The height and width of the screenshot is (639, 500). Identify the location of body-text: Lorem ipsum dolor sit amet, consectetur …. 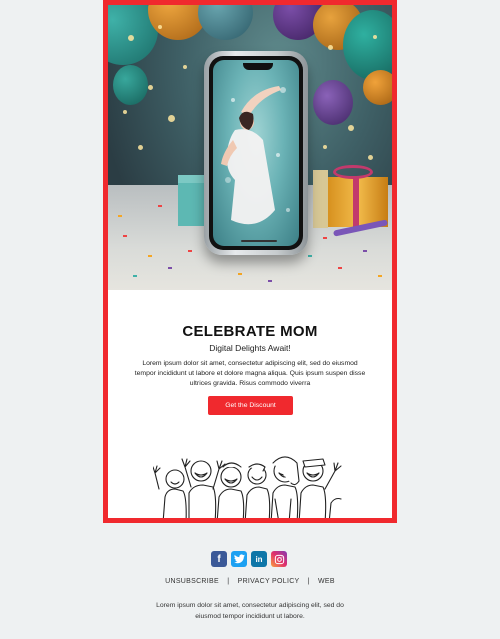
(250, 373).